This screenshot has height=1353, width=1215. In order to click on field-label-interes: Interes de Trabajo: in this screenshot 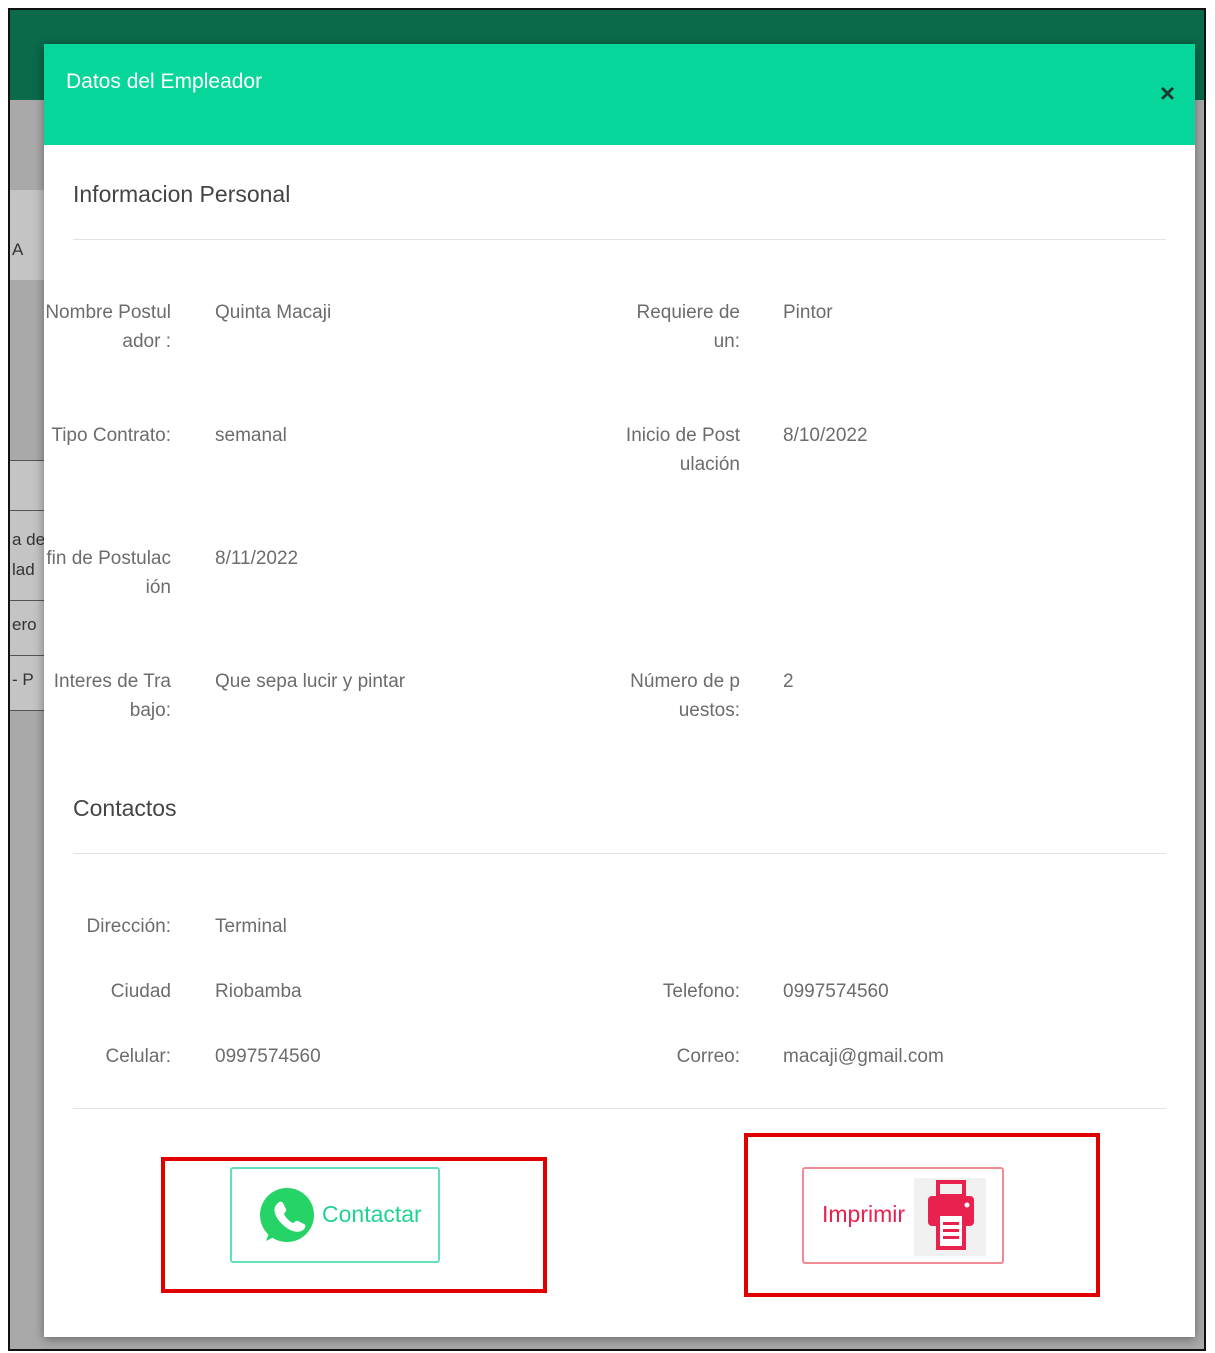, I will do `click(112, 696)`.